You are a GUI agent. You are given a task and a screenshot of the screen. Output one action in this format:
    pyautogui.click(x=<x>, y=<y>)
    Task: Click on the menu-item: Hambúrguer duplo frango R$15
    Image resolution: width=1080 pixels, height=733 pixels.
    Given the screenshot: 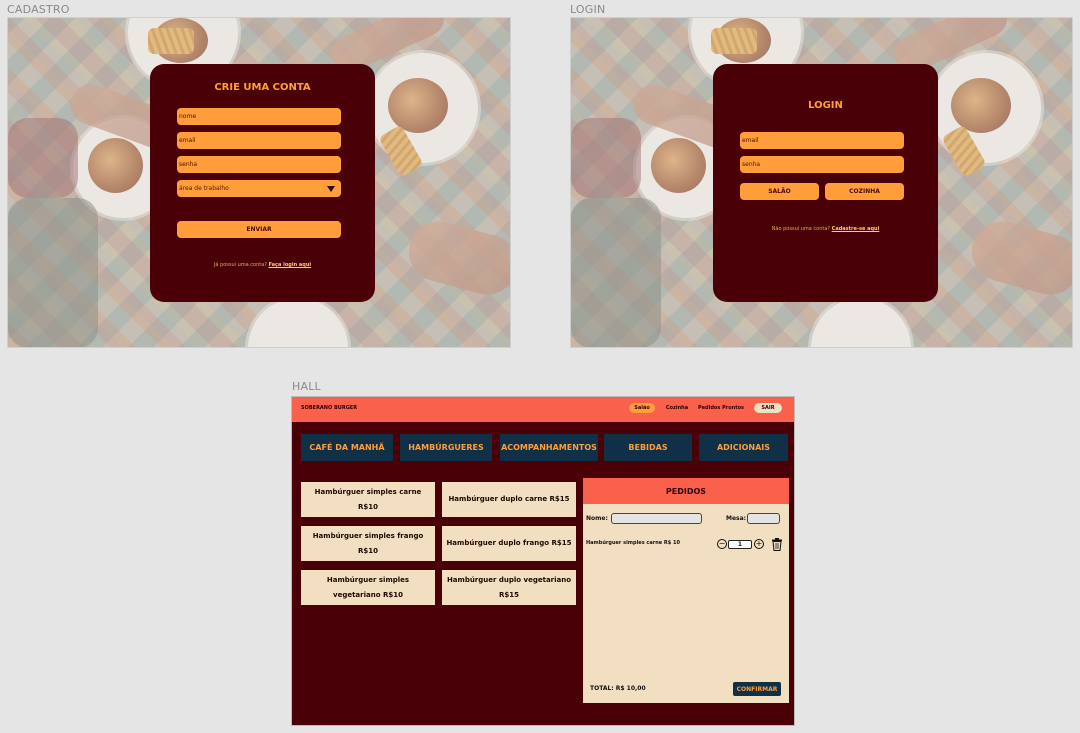 What is the action you would take?
    pyautogui.click(x=509, y=543)
    